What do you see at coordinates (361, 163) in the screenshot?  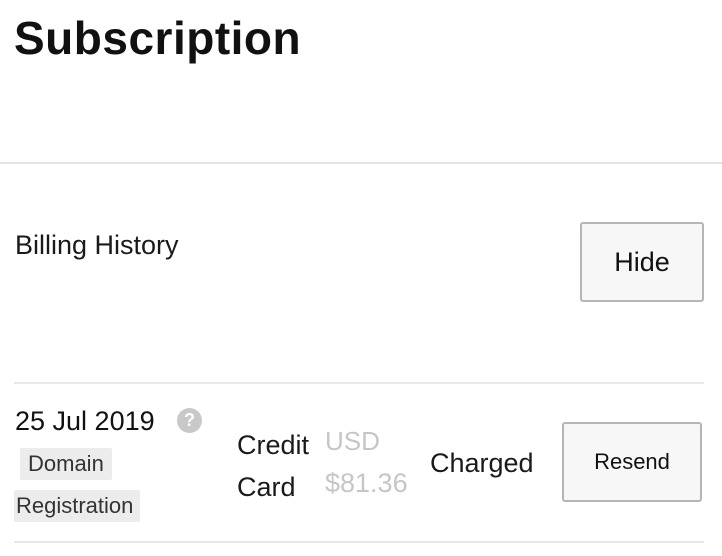 I see `header-divider` at bounding box center [361, 163].